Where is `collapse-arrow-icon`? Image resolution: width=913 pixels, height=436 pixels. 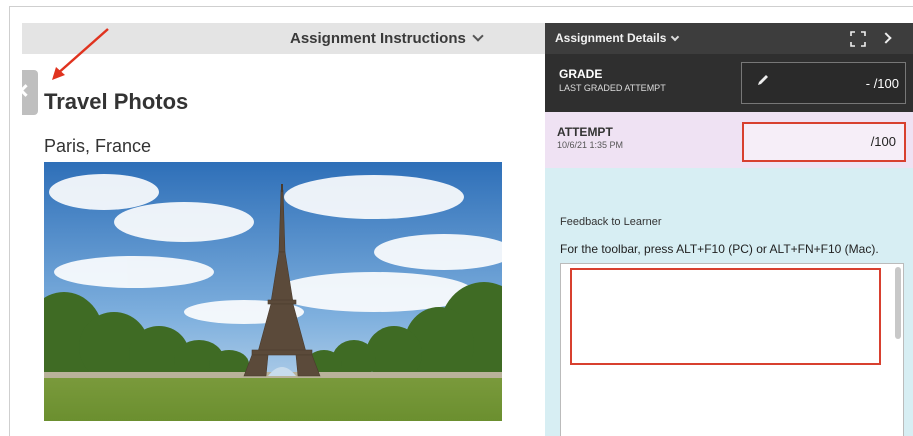 collapse-arrow-icon is located at coordinates (25, 90).